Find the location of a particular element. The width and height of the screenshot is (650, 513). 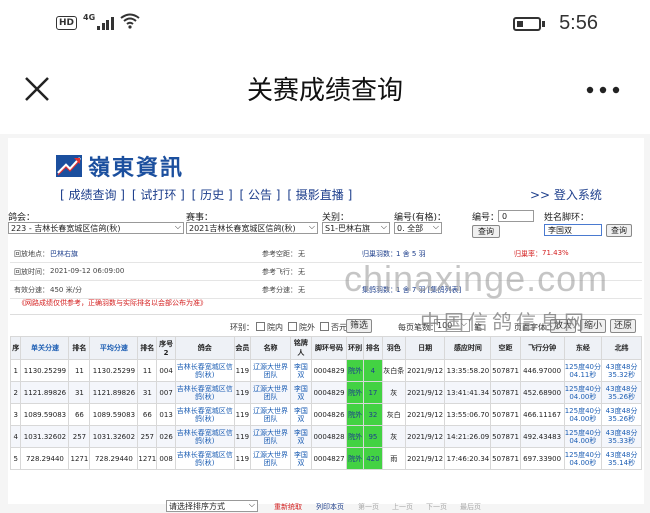

column-header: 东经 is located at coordinates (583, 348).